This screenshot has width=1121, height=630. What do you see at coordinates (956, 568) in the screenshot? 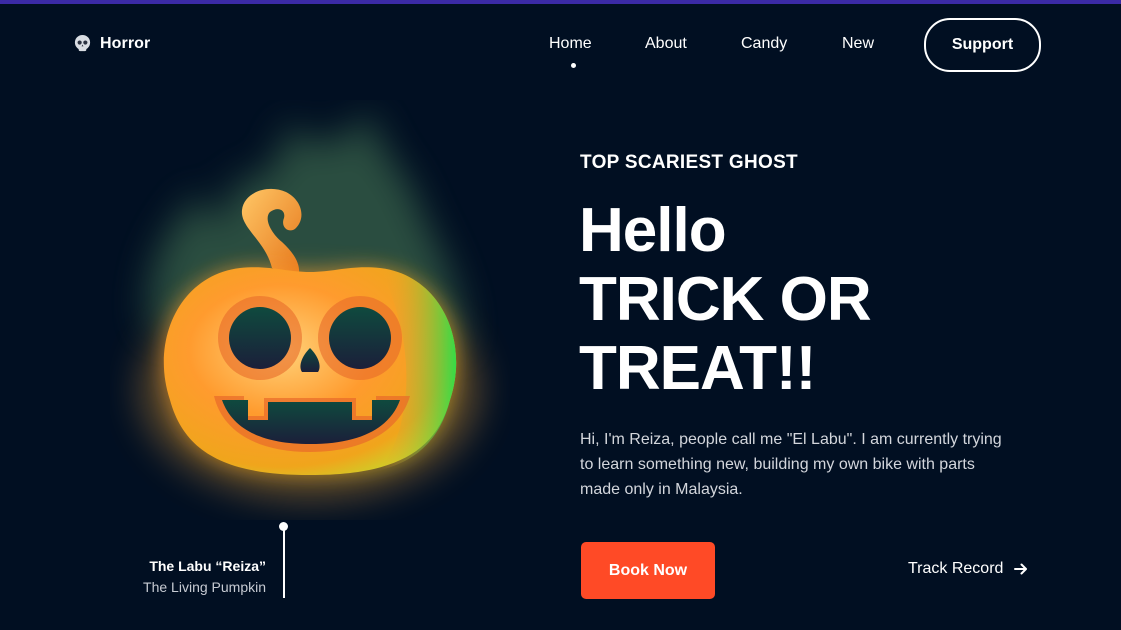
I see `track-record-label: Track Record` at bounding box center [956, 568].